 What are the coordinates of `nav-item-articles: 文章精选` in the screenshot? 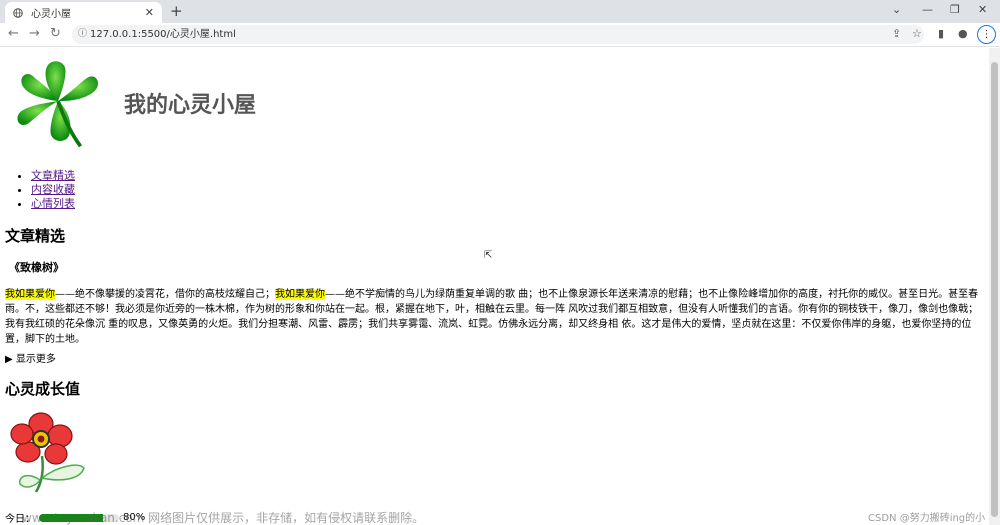 It's located at (53, 176).